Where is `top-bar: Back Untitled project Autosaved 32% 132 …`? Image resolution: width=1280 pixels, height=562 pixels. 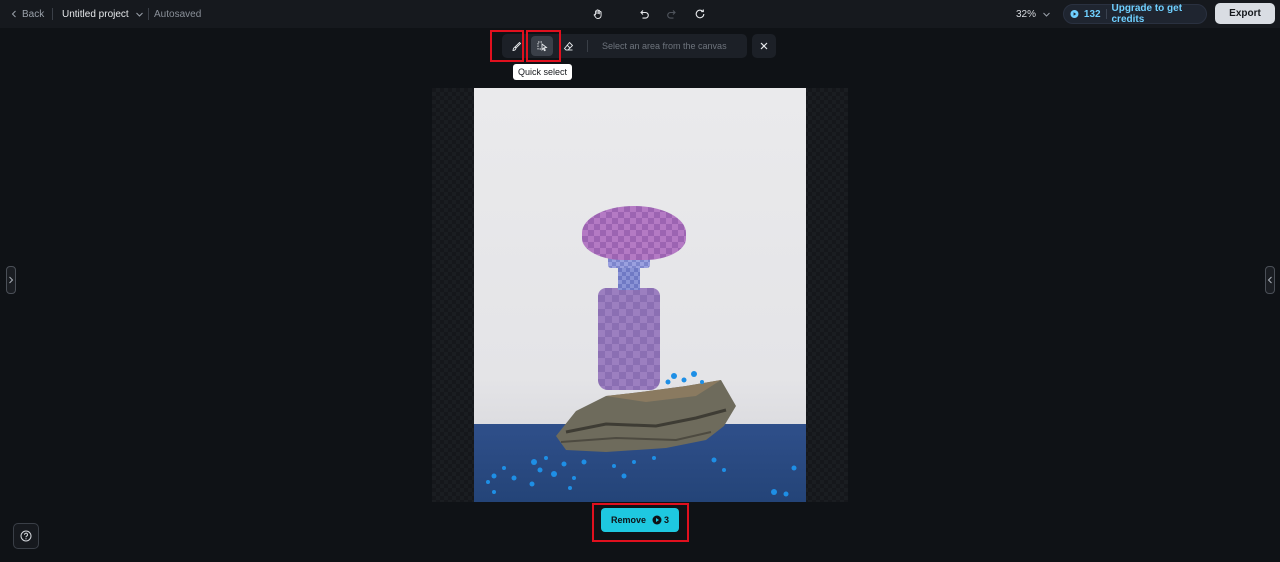
top-bar: Back Untitled project Autosaved 32% 132 … is located at coordinates (640, 14).